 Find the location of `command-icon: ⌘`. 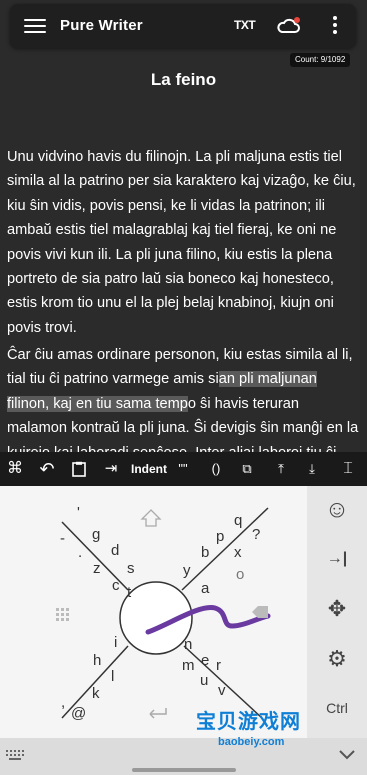

command-icon: ⌘ is located at coordinates (15, 469).